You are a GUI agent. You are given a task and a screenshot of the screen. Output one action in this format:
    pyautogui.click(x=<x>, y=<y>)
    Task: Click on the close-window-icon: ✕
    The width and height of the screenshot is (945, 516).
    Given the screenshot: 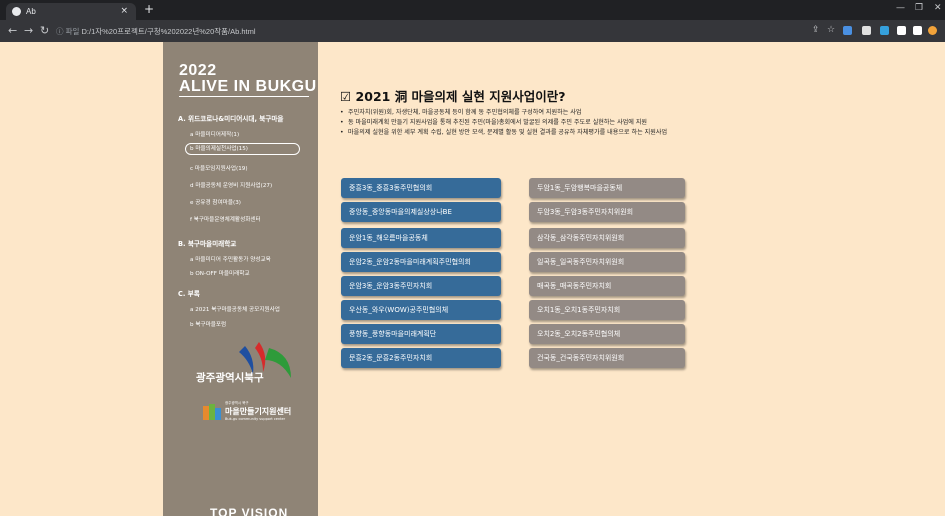 What is the action you would take?
    pyautogui.click(x=938, y=8)
    